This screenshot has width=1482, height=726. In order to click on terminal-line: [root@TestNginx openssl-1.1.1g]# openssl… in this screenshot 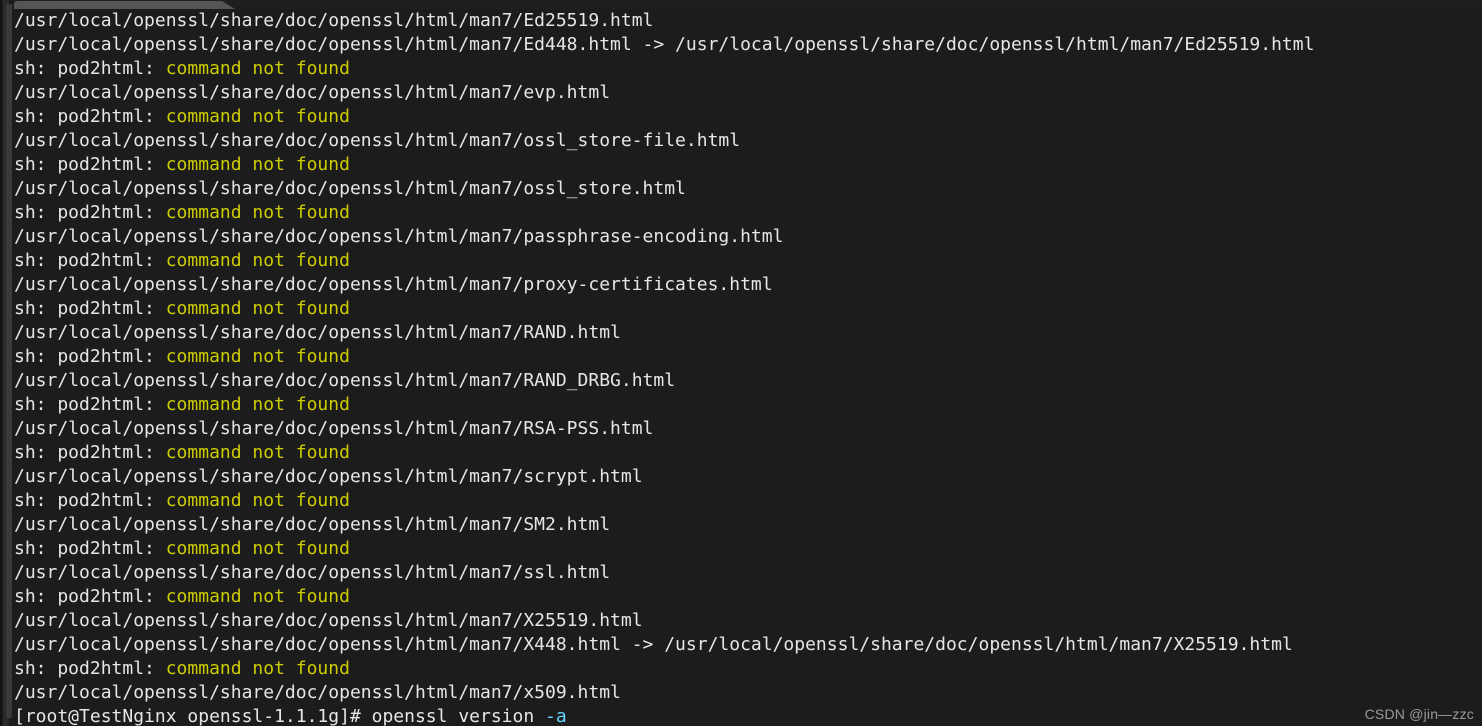, I will do `click(748, 715)`.